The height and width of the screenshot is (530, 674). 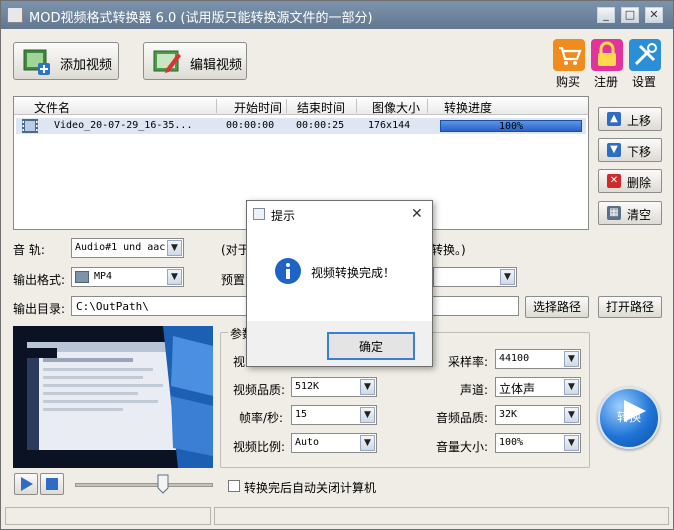 I want to click on preset-select: ▼, so click(x=475, y=277).